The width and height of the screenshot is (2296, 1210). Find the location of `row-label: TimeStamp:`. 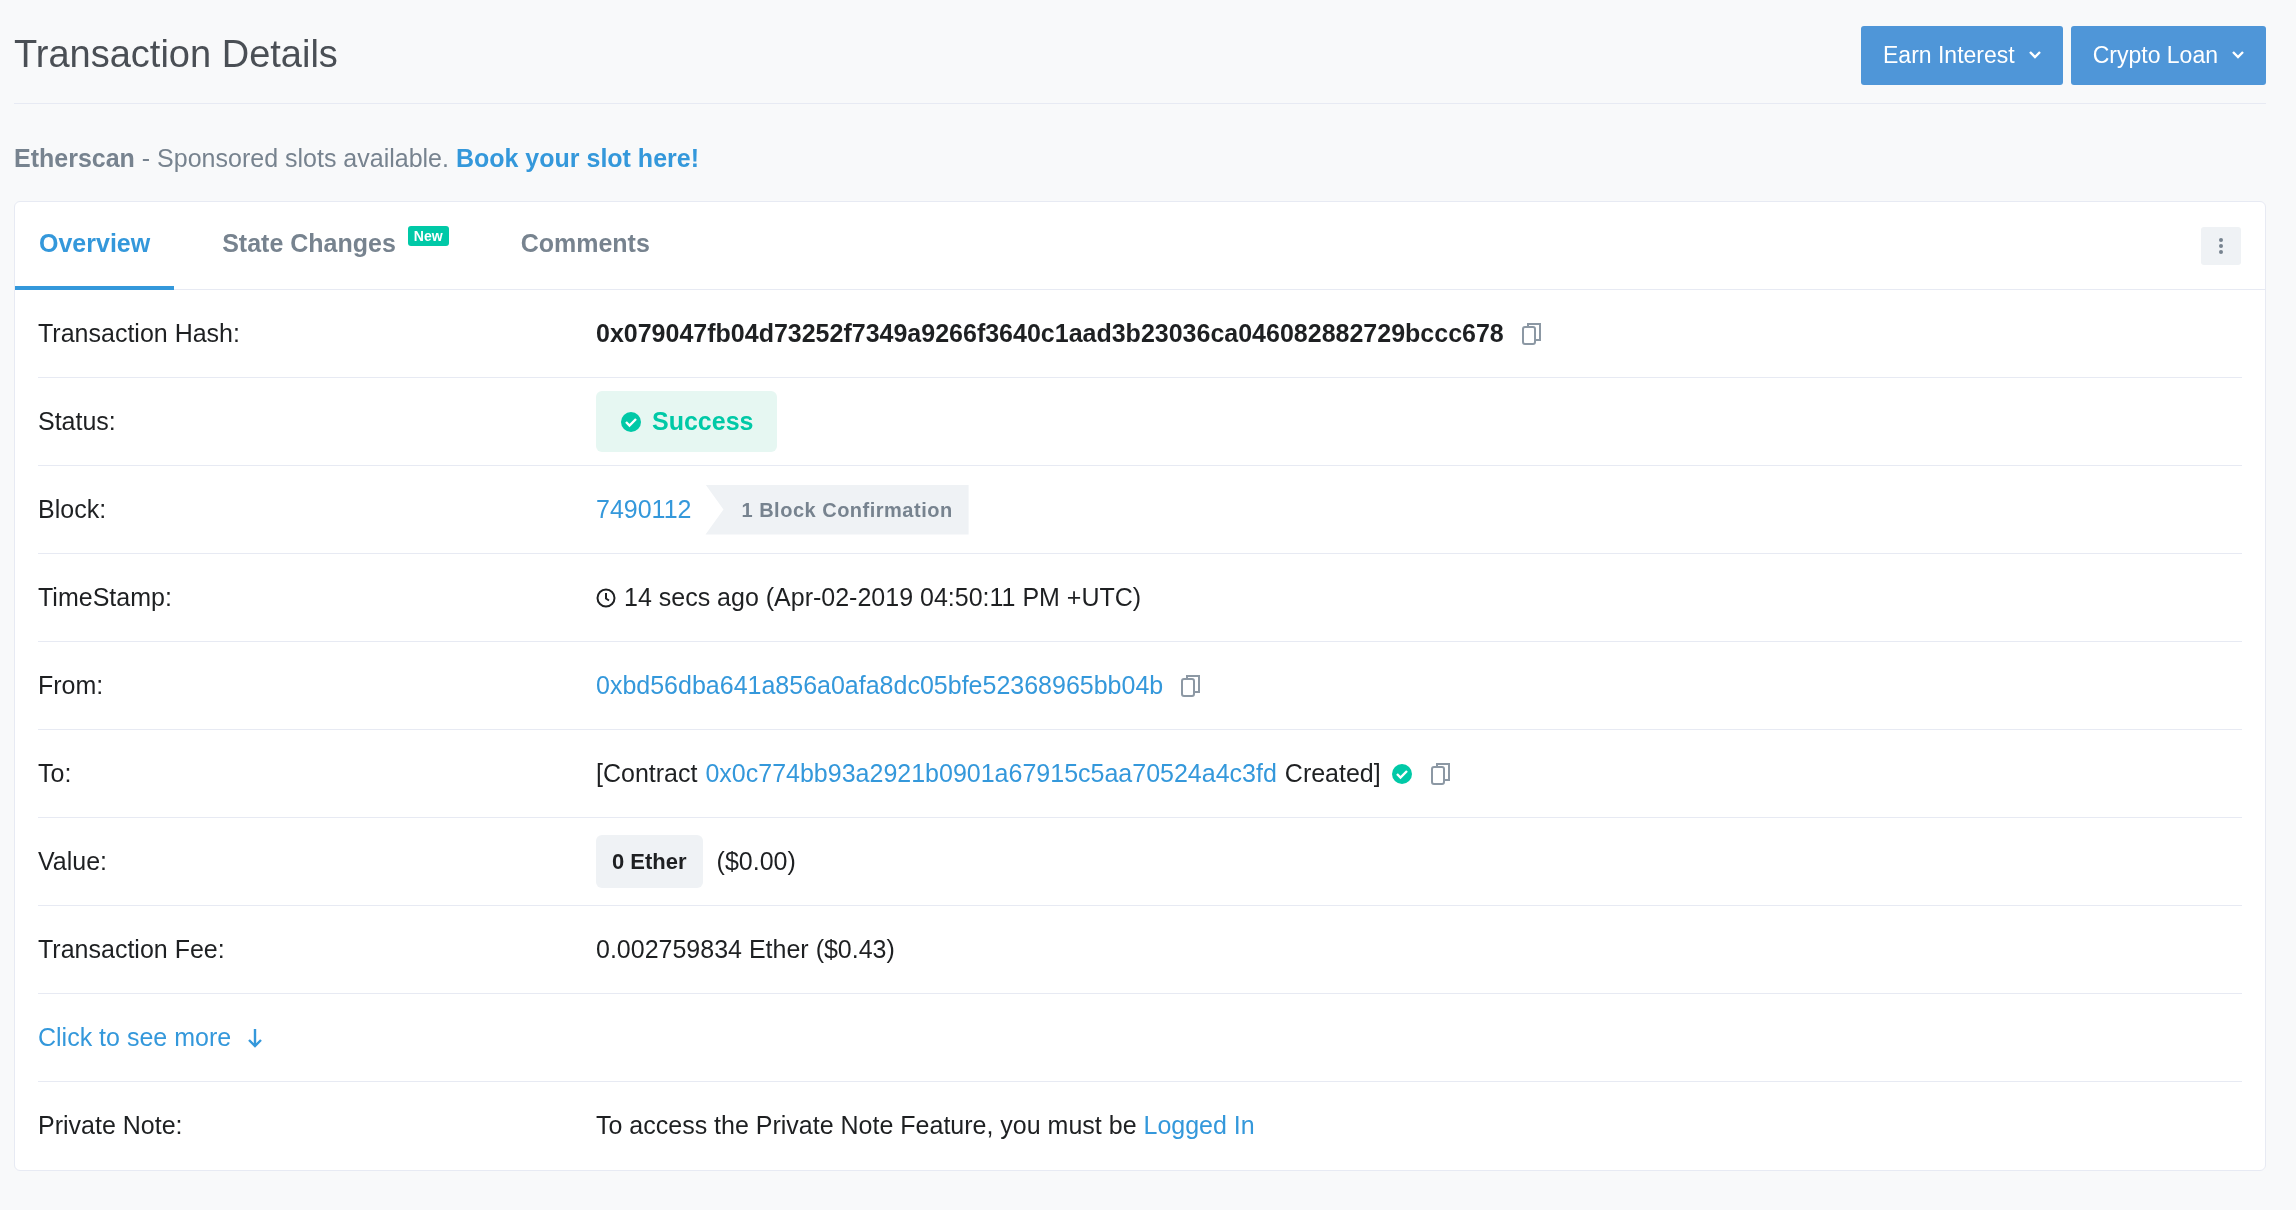

row-label: TimeStamp: is located at coordinates (105, 597).